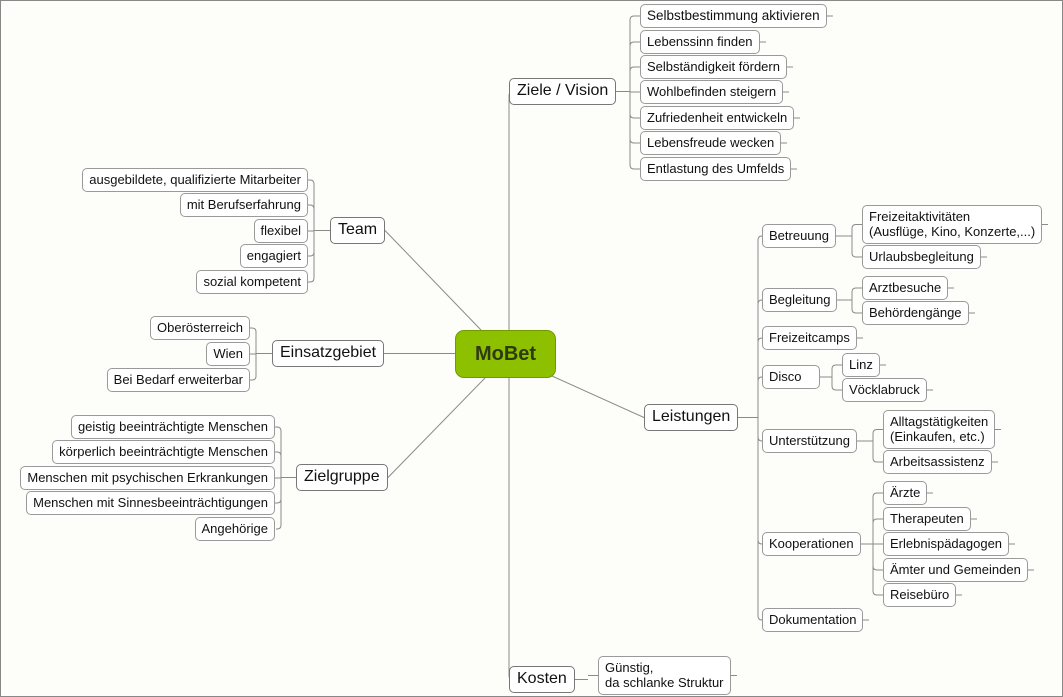  I want to click on topic-ziele-vision: Ziele / Vision, so click(563, 91).